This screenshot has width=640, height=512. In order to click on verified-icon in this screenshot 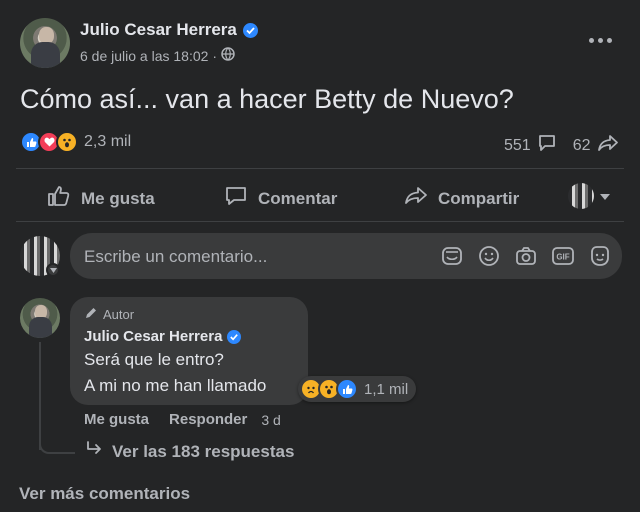, I will do `click(250, 30)`.